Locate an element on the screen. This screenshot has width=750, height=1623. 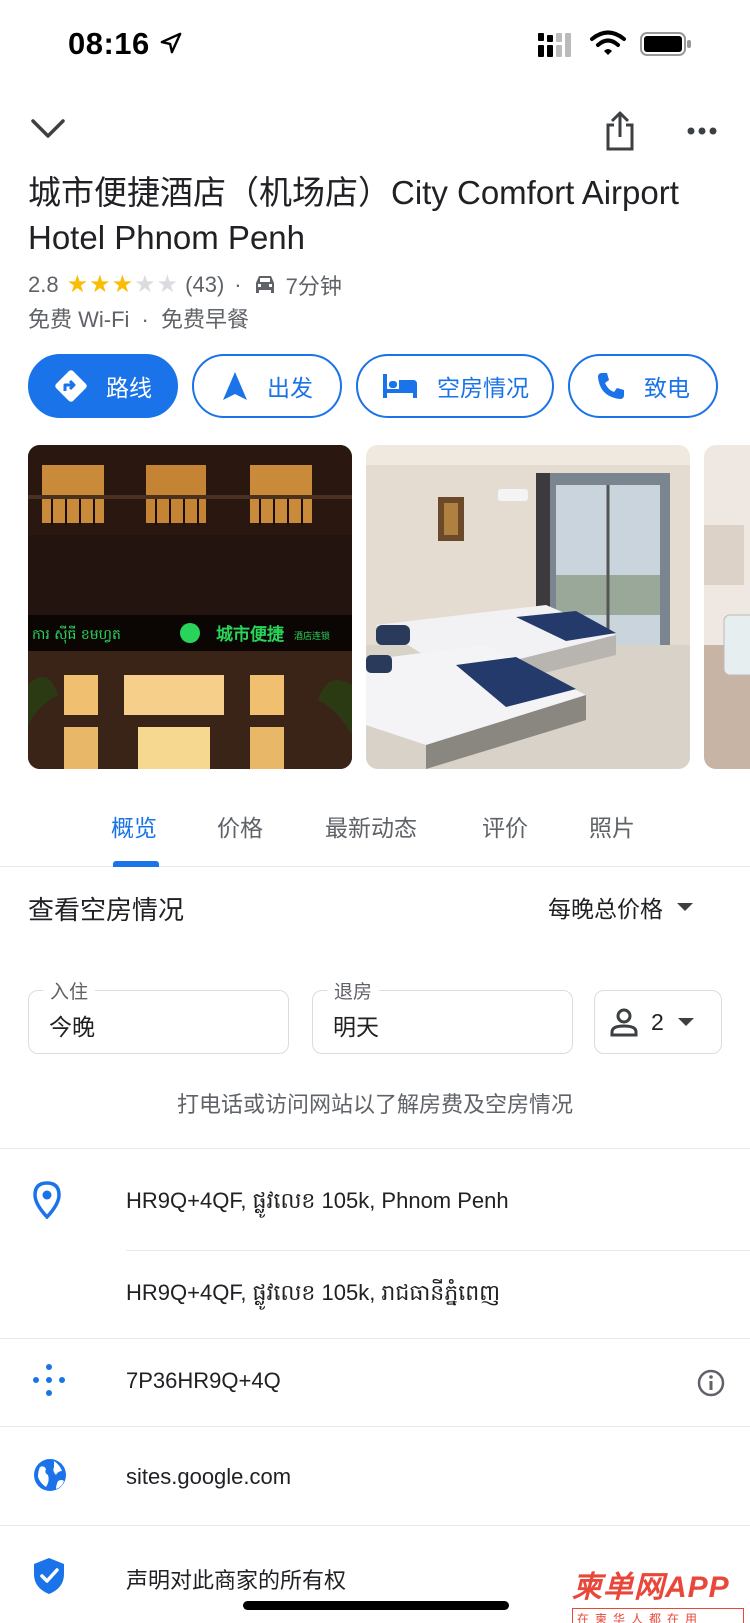
plus-code-row: 7P36HR9Q+4Q is located at coordinates (375, 1382).